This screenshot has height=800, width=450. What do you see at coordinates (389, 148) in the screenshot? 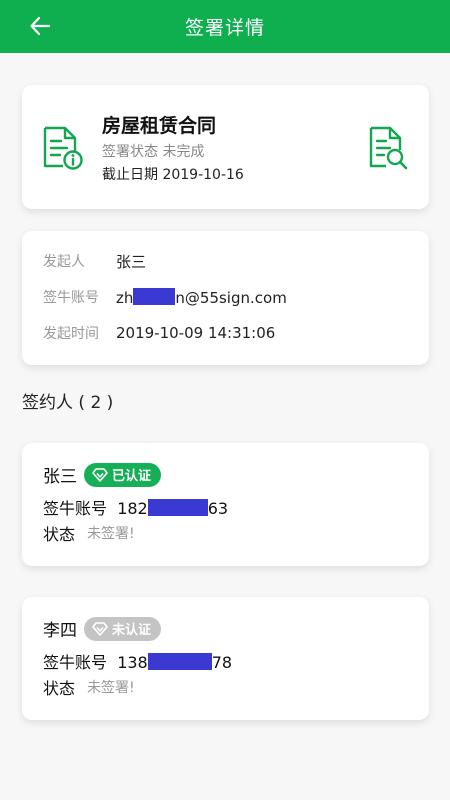
I see `document-search-icon` at bounding box center [389, 148].